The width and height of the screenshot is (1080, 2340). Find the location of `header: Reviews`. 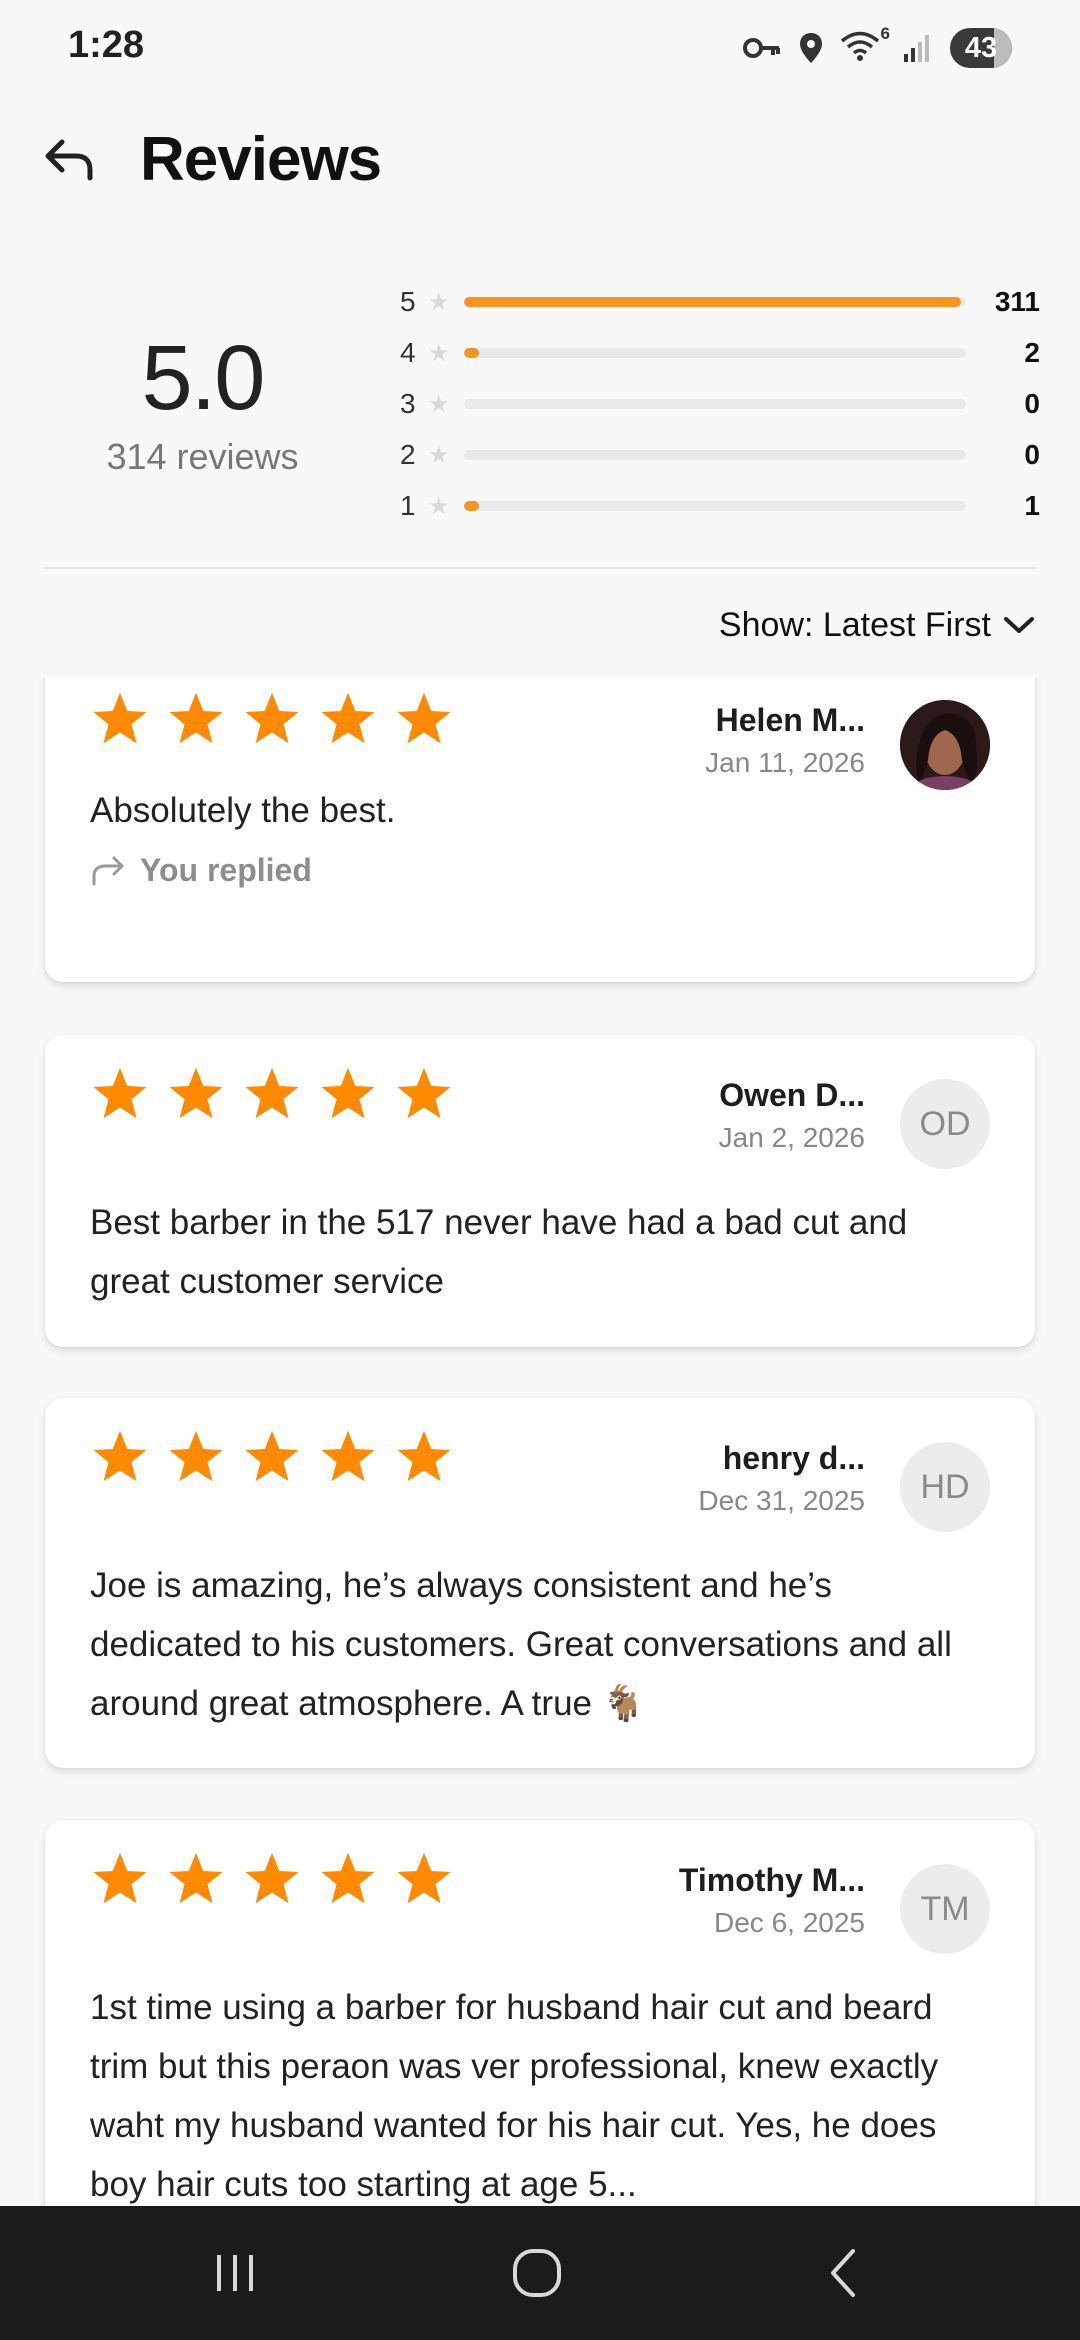

header: Reviews is located at coordinates (540, 160).